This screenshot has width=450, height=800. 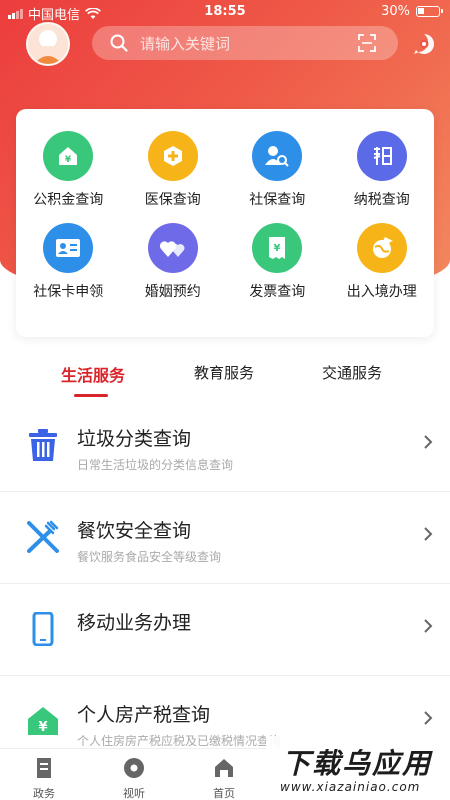 I want to click on service-marriage: 婚姻预约, so click(x=173, y=269).